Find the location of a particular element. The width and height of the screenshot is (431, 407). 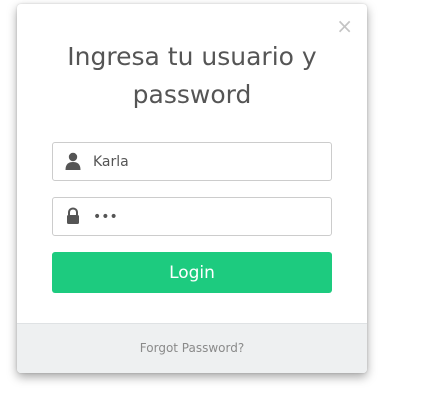

close-button: × is located at coordinates (344, 26).